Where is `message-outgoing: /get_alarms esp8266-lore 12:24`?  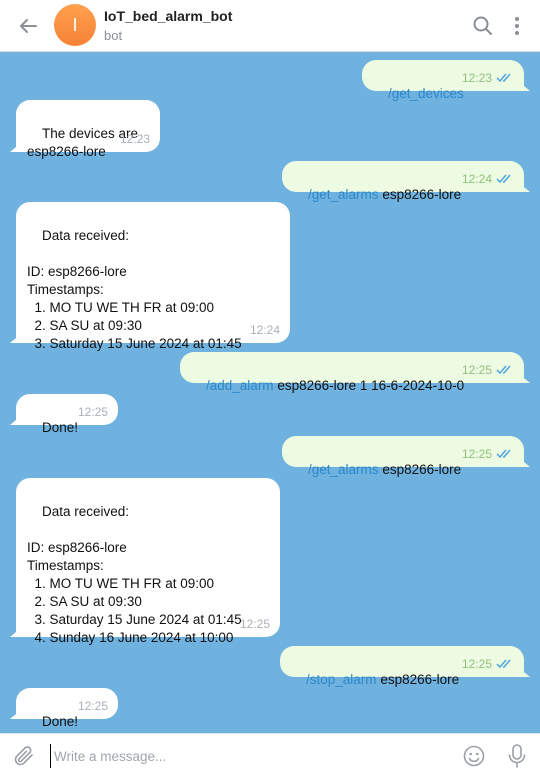 message-outgoing: /get_alarms esp8266-lore 12:24 is located at coordinates (403, 181).